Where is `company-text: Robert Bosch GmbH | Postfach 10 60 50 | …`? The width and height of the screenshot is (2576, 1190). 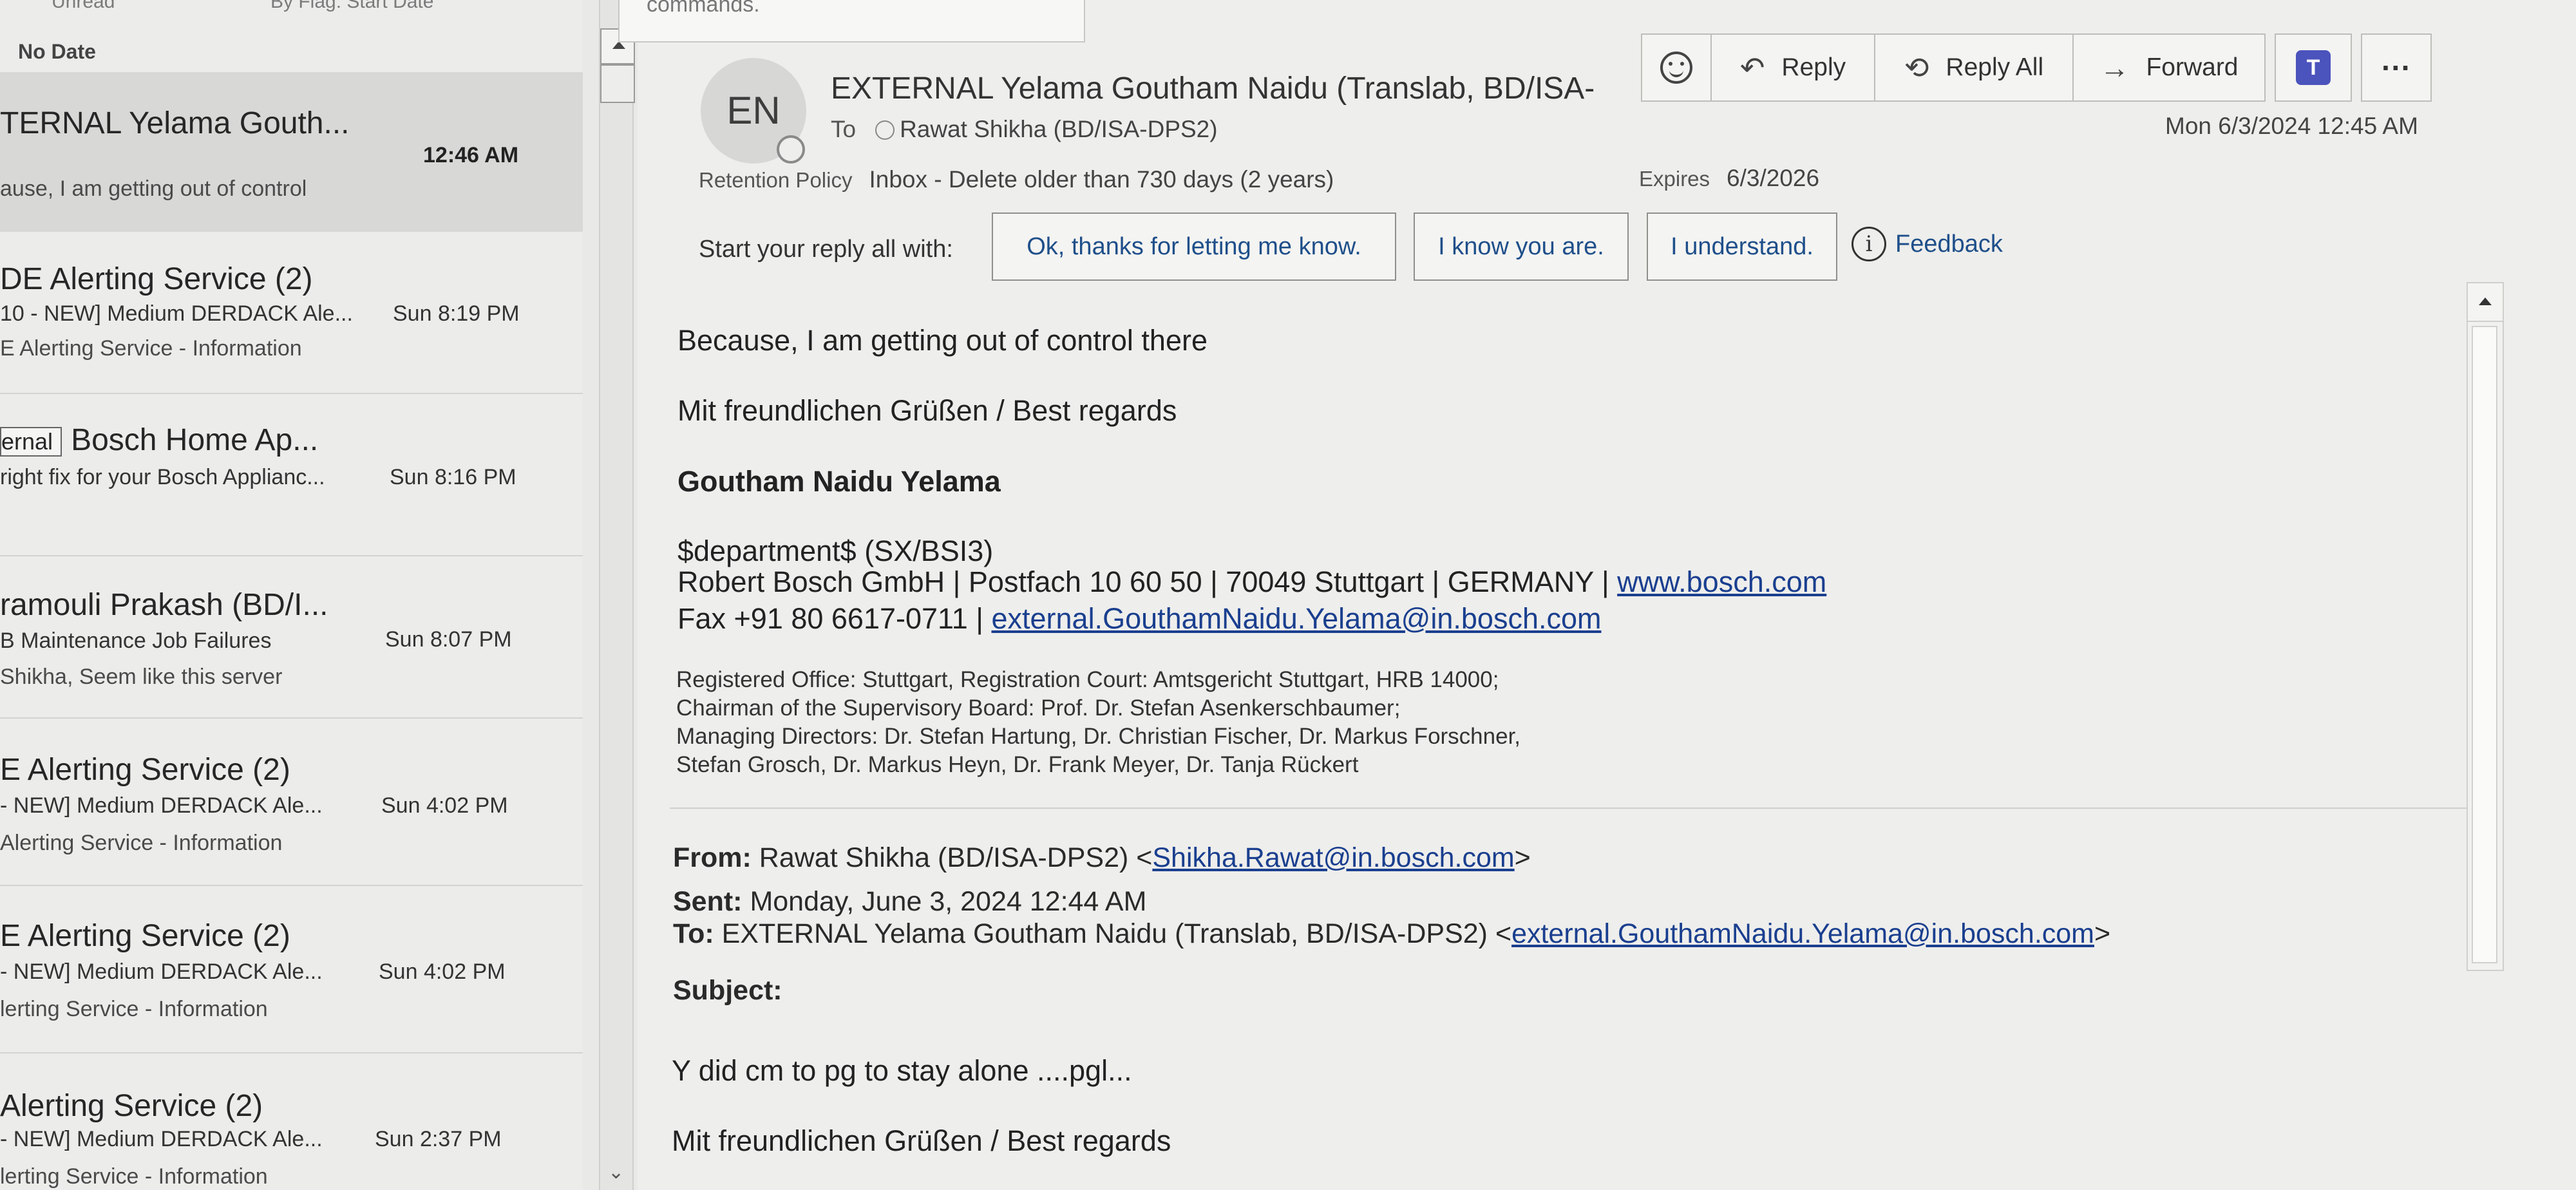 company-text: Robert Bosch GmbH | Postfach 10 60 50 | … is located at coordinates (1147, 581).